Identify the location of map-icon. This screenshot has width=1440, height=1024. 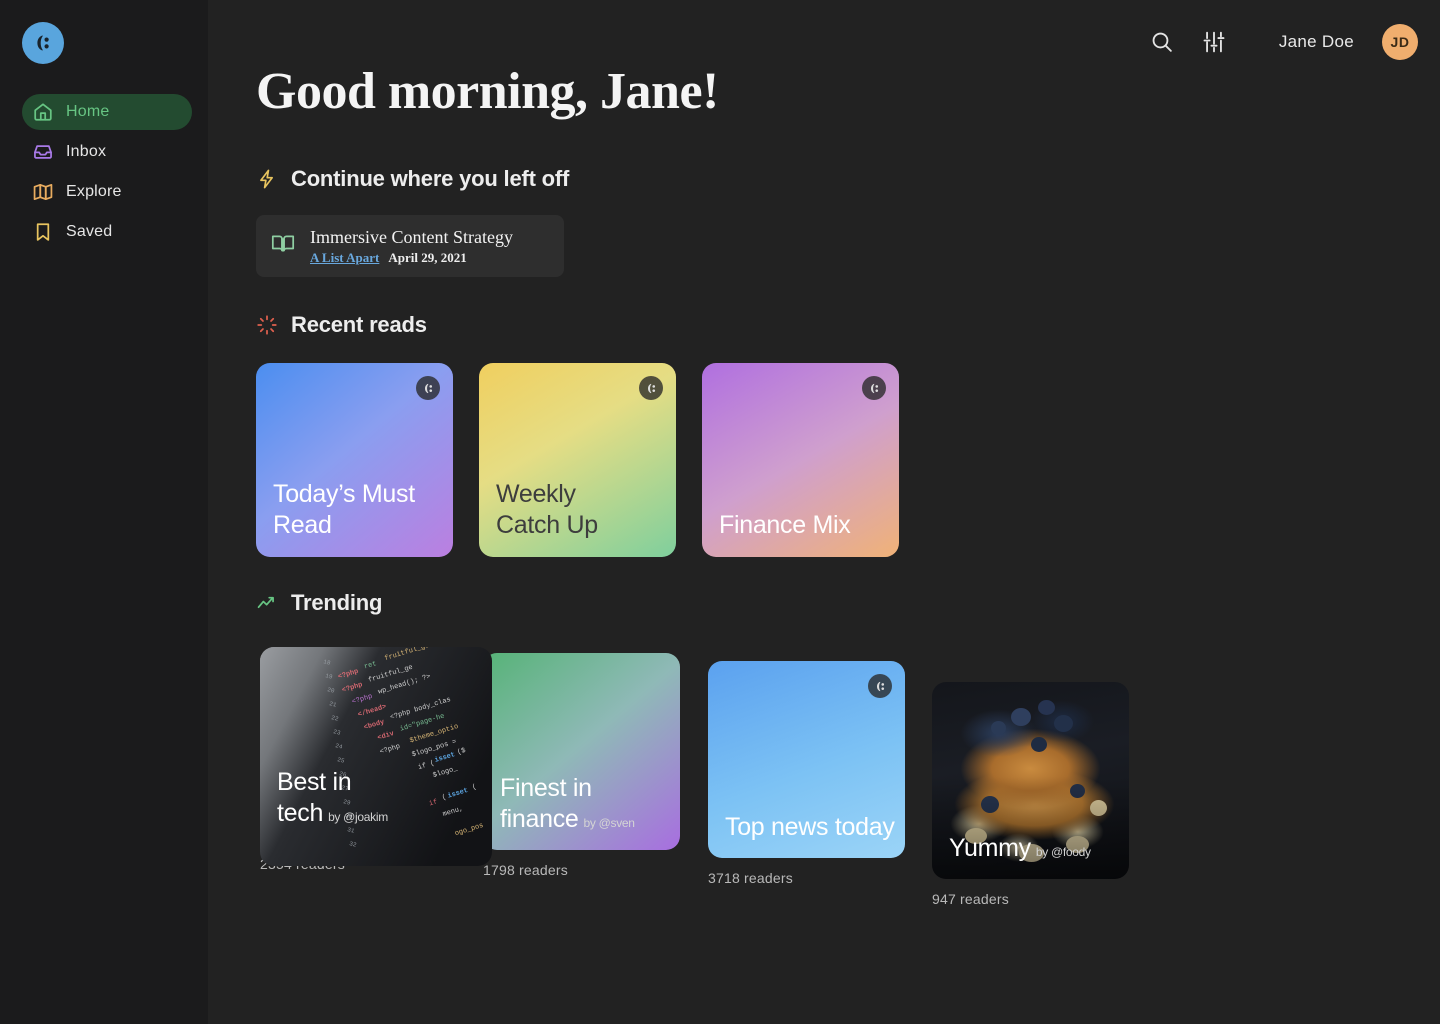
(43, 192).